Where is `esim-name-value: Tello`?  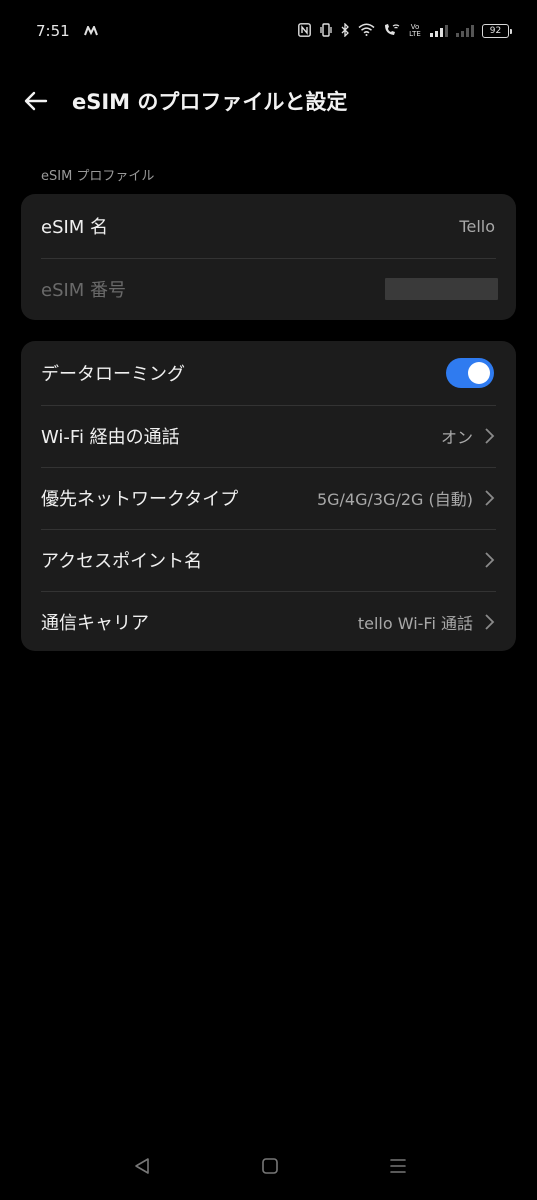
esim-name-value: Tello is located at coordinates (477, 226).